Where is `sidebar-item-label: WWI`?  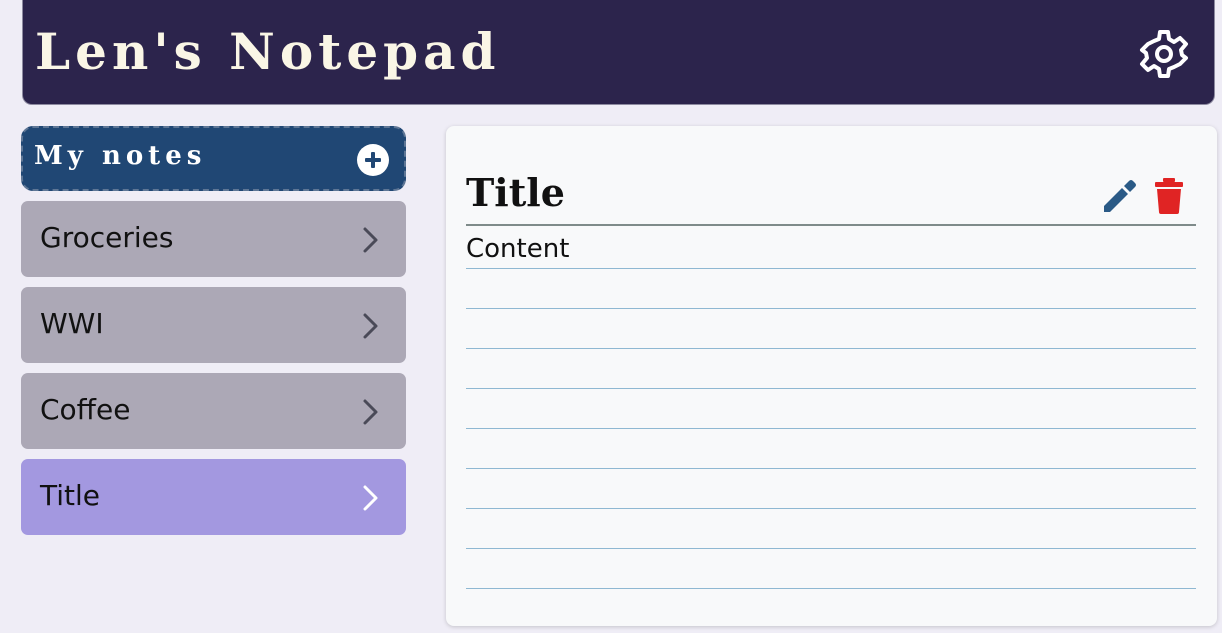
sidebar-item-label: WWI is located at coordinates (72, 323).